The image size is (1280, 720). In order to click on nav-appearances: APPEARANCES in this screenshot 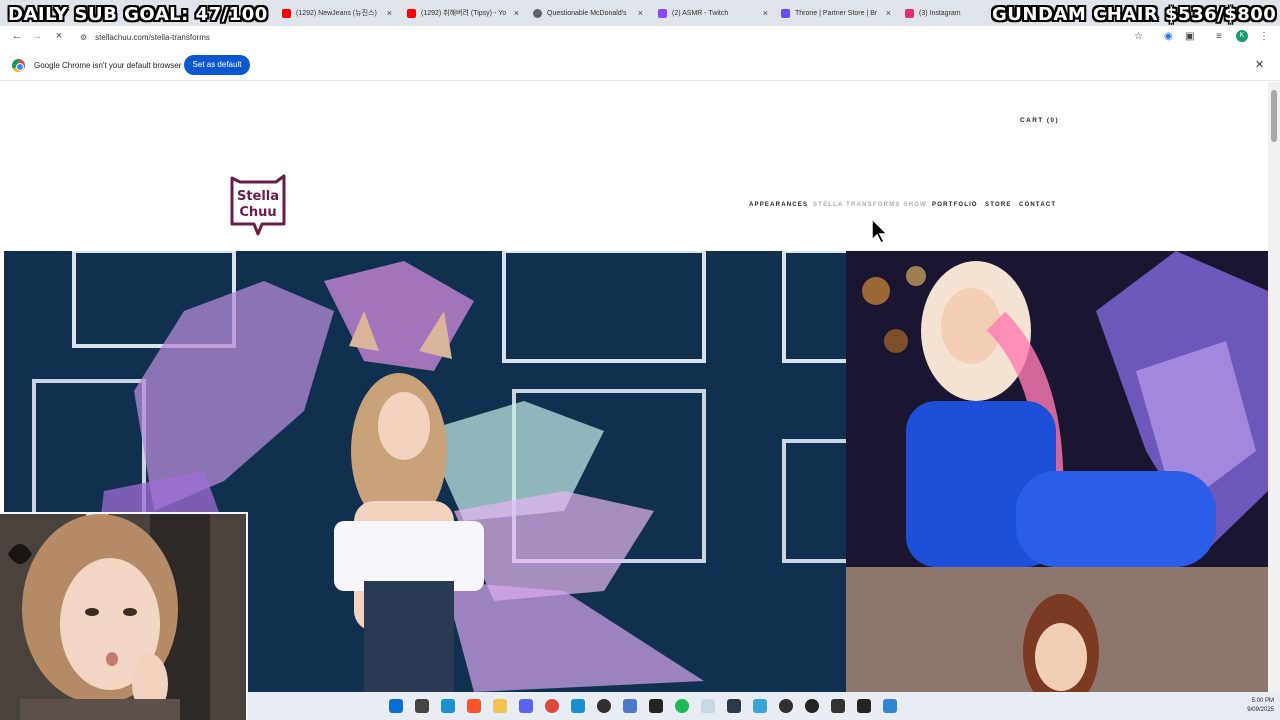, I will do `click(778, 205)`.